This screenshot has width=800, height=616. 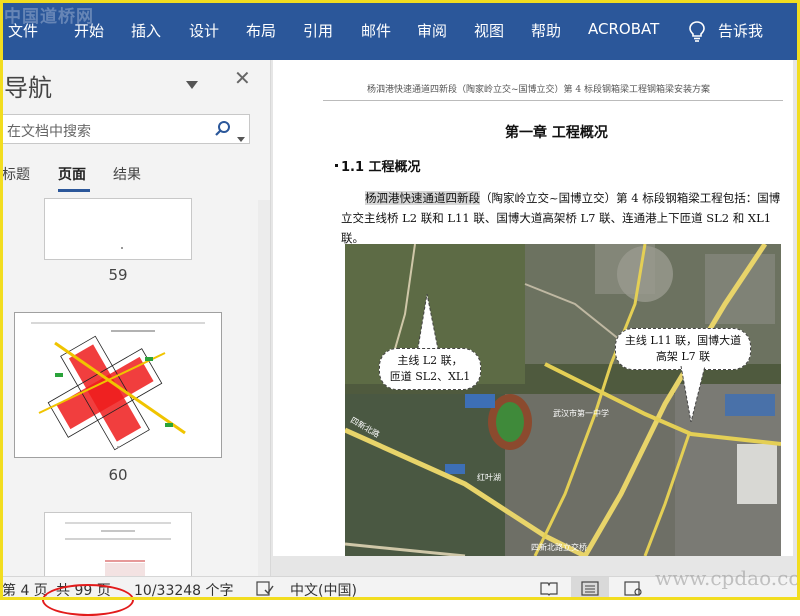 What do you see at coordinates (740, 30) in the screenshot?
I see `tell-me-search: 告诉我` at bounding box center [740, 30].